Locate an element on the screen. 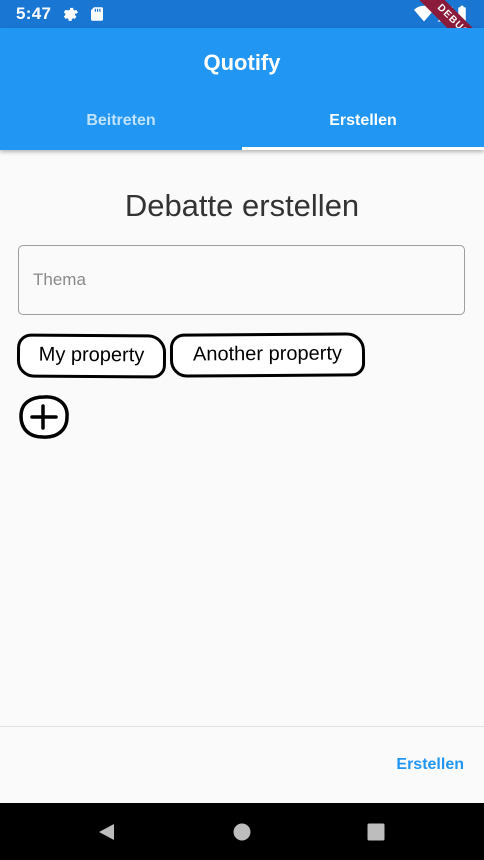 The height and width of the screenshot is (860, 484). sd-card-icon is located at coordinates (97, 14).